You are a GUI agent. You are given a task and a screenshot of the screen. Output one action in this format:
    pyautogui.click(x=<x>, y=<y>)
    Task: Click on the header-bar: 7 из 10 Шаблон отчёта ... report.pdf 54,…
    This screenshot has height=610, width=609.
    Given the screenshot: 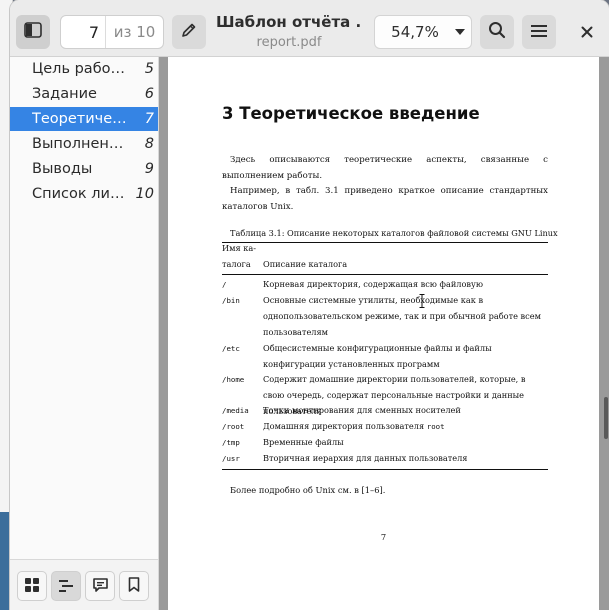 What is the action you would take?
    pyautogui.click(x=309, y=28)
    